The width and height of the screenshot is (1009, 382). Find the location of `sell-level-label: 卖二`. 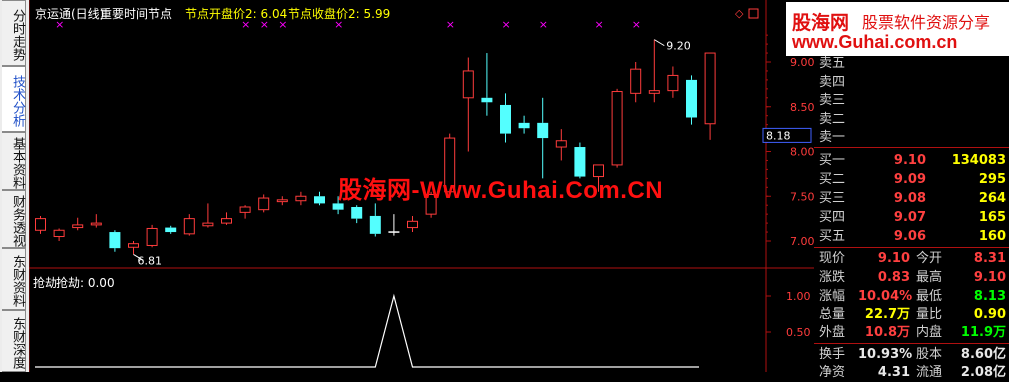

sell-level-label: 卖二 is located at coordinates (832, 119).